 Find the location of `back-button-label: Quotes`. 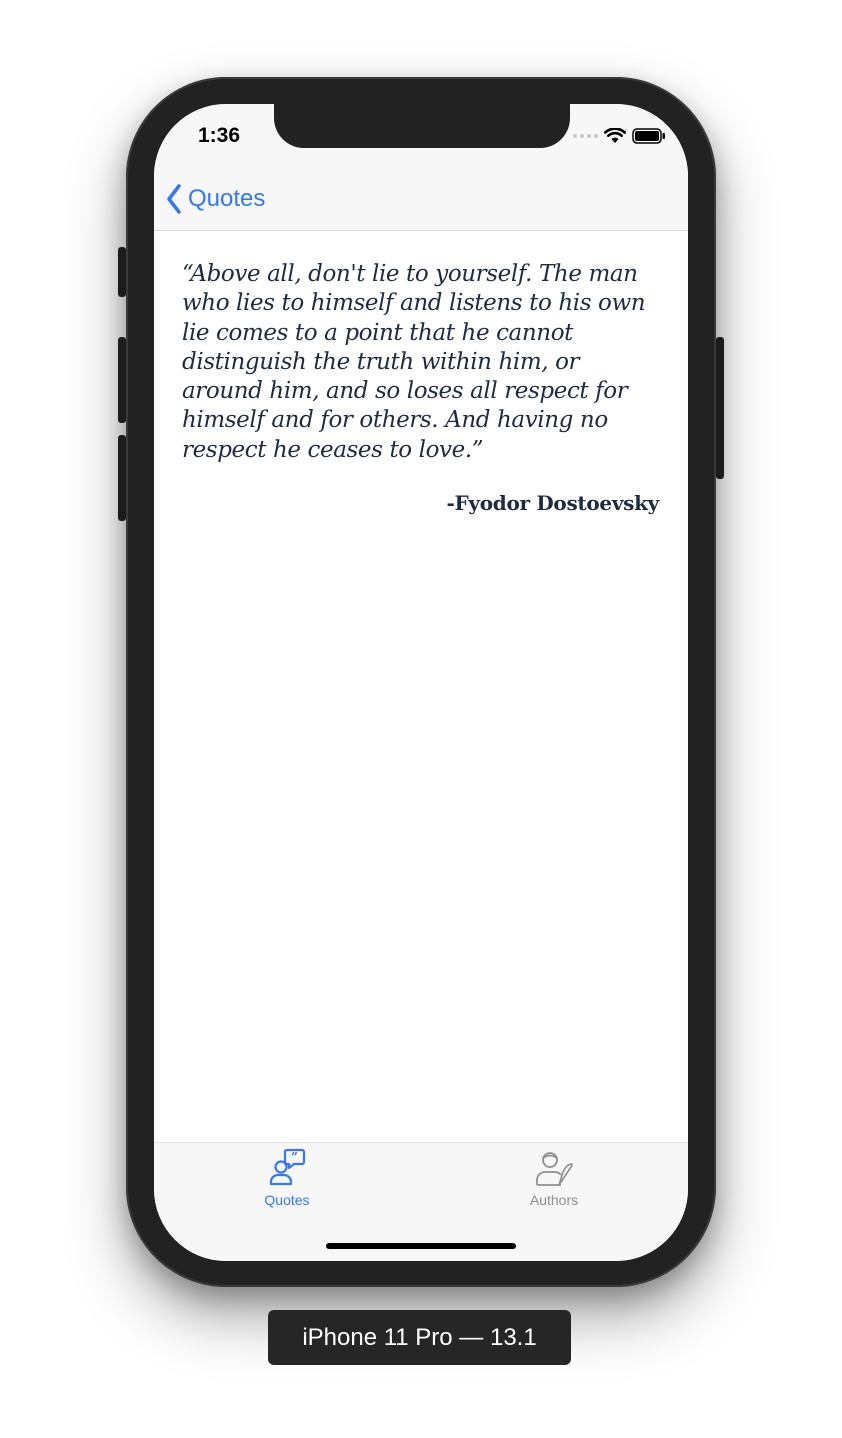

back-button-label: Quotes is located at coordinates (227, 198).